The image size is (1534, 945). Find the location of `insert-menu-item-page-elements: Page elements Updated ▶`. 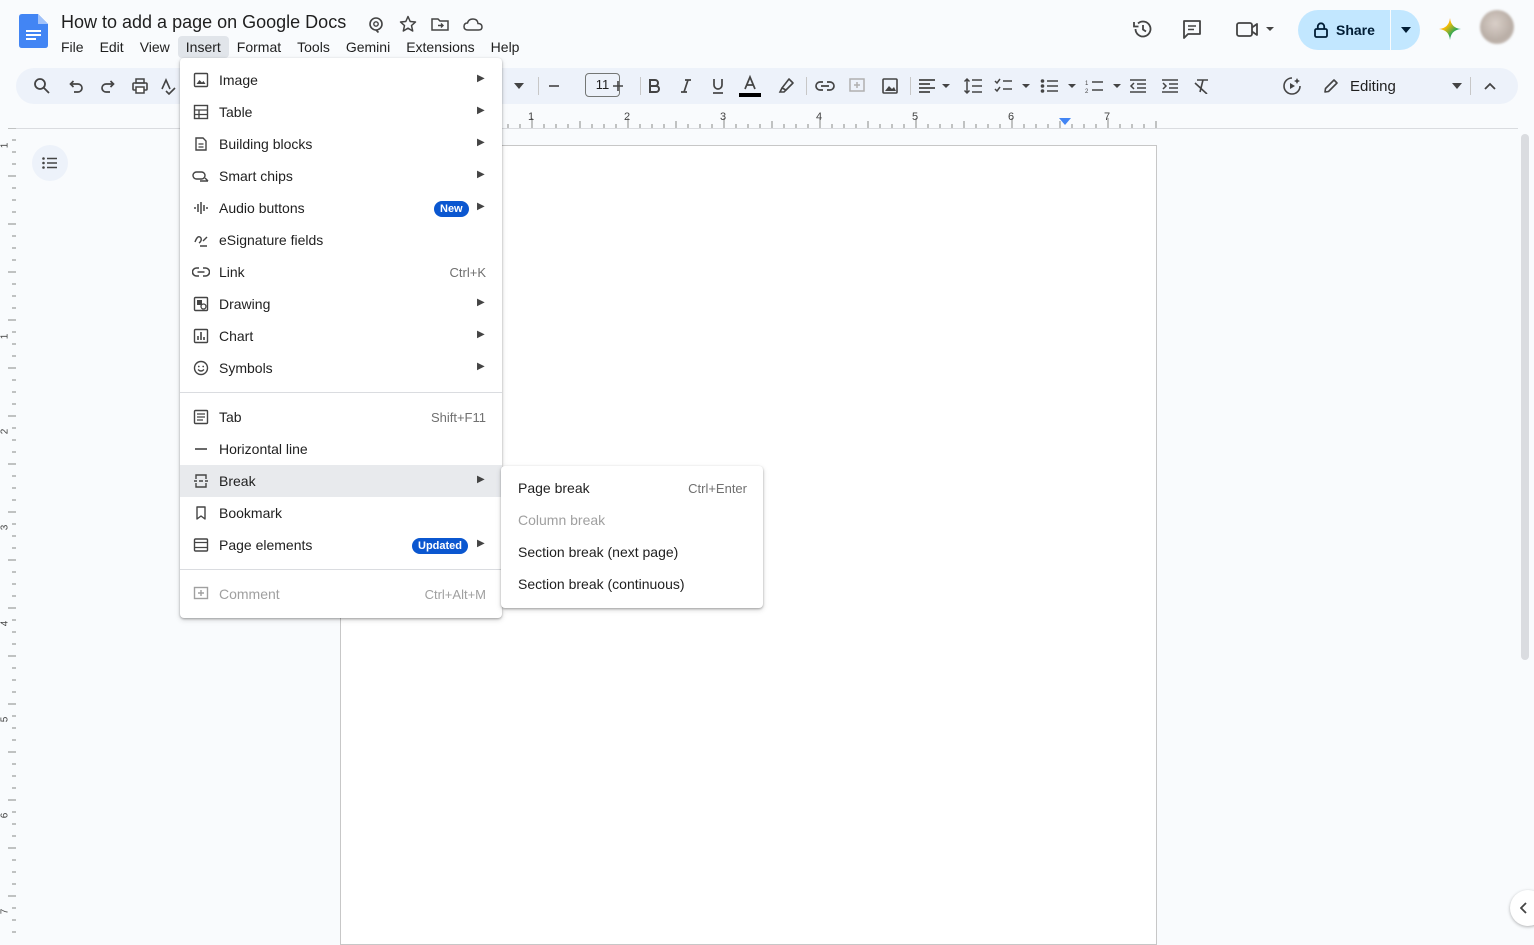

insert-menu-item-page-elements: Page elements Updated ▶ is located at coordinates (341, 545).